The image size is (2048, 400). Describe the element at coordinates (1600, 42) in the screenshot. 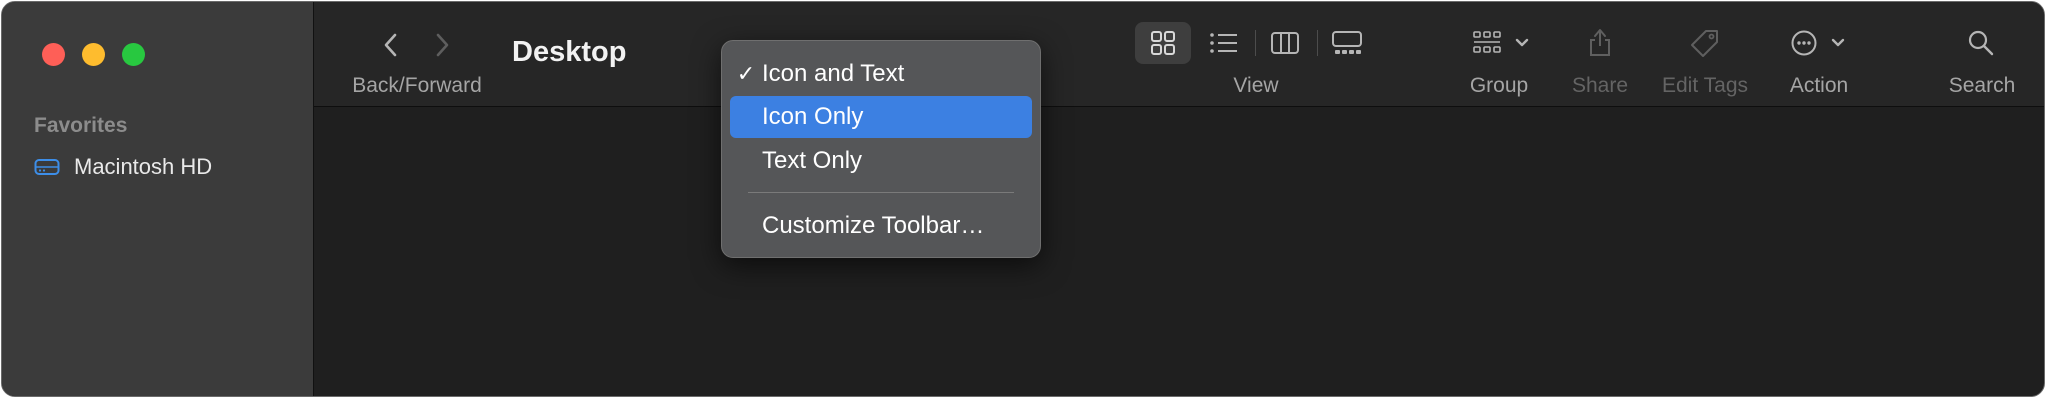

I see `share-icon` at that location.